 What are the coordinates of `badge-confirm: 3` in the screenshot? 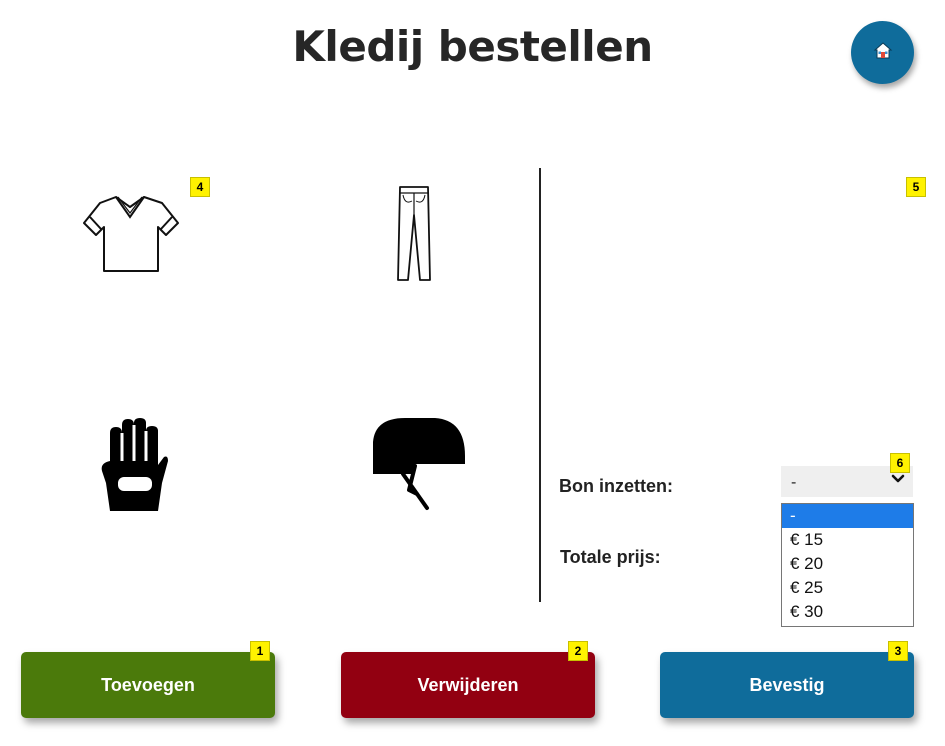 It's located at (898, 651).